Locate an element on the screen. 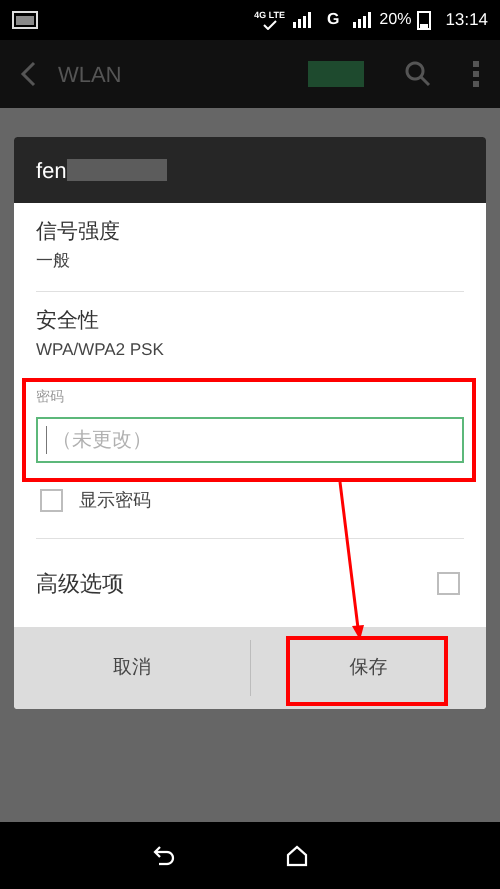 Image resolution: width=500 pixels, height=889 pixels. overflow-menu-icon is located at coordinates (476, 74).